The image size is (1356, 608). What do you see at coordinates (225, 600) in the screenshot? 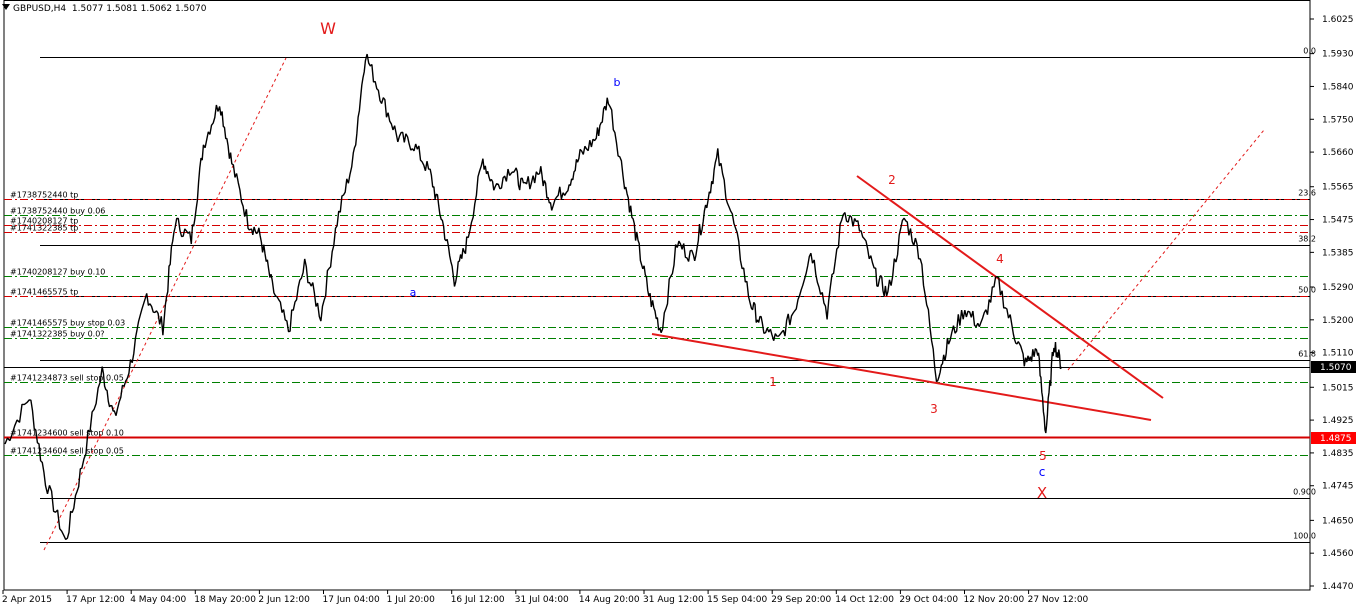
I see `x-tick-label: 18 May 20:00` at bounding box center [225, 600].